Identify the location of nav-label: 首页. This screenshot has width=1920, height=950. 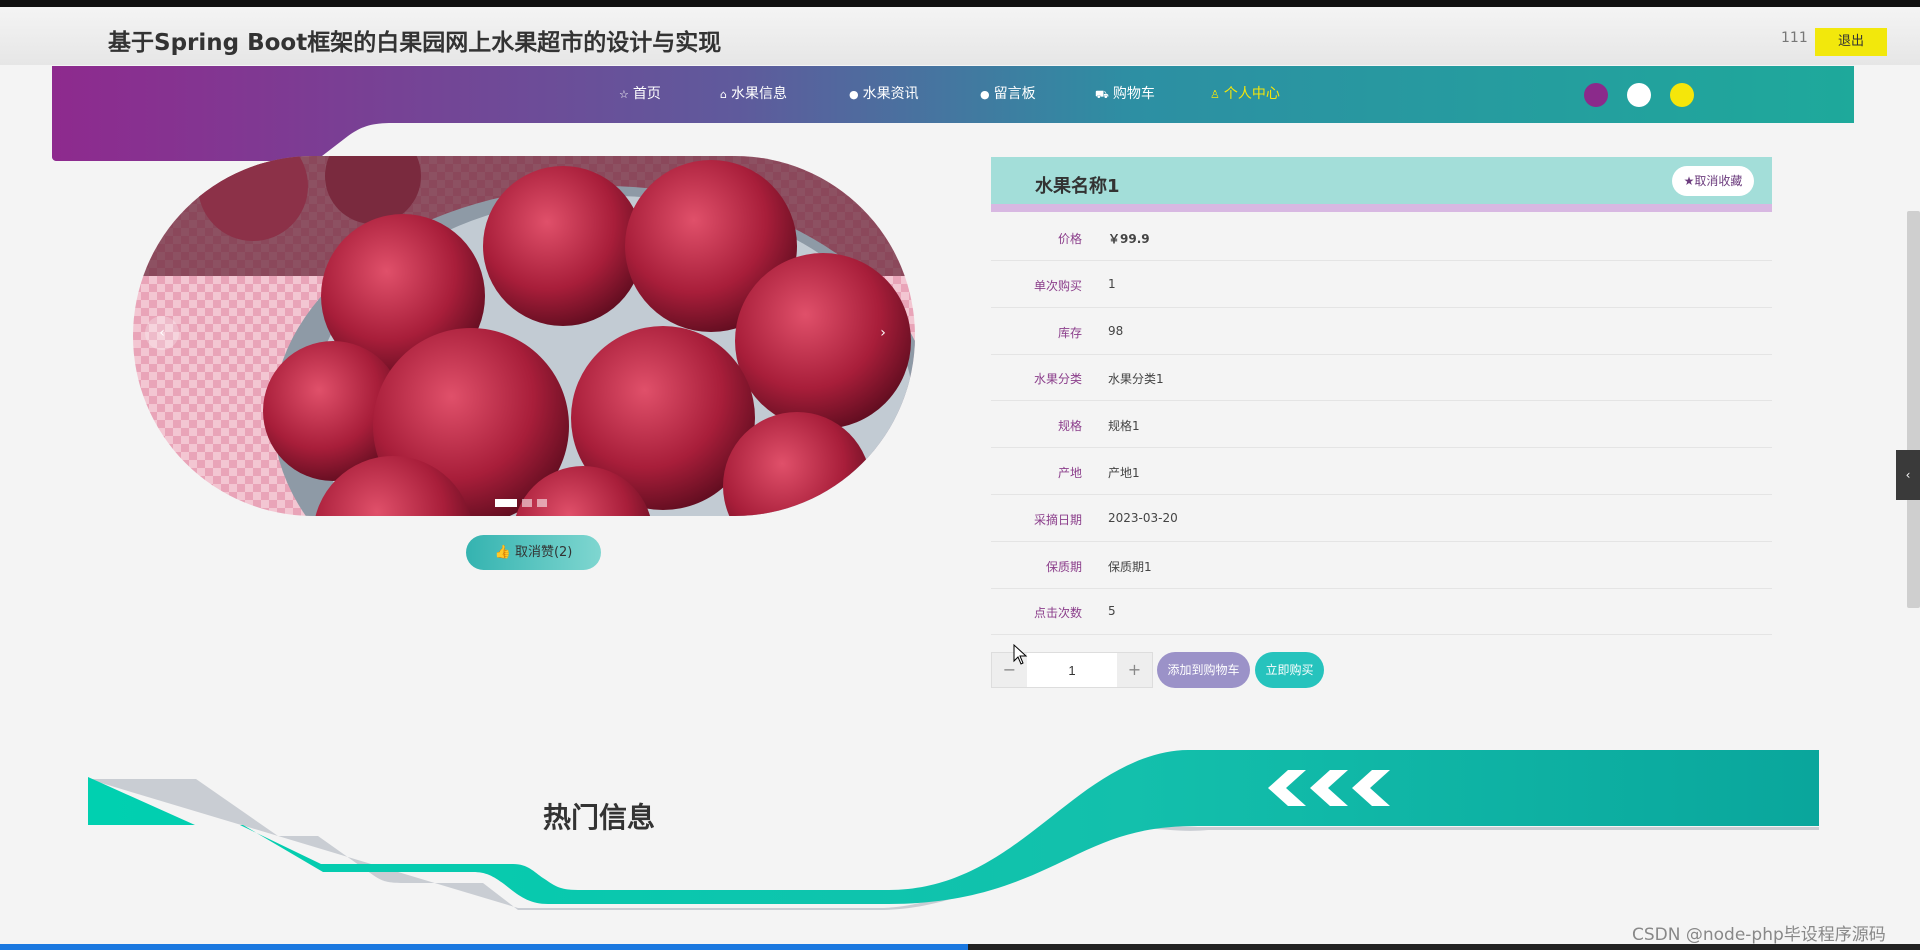
(646, 94).